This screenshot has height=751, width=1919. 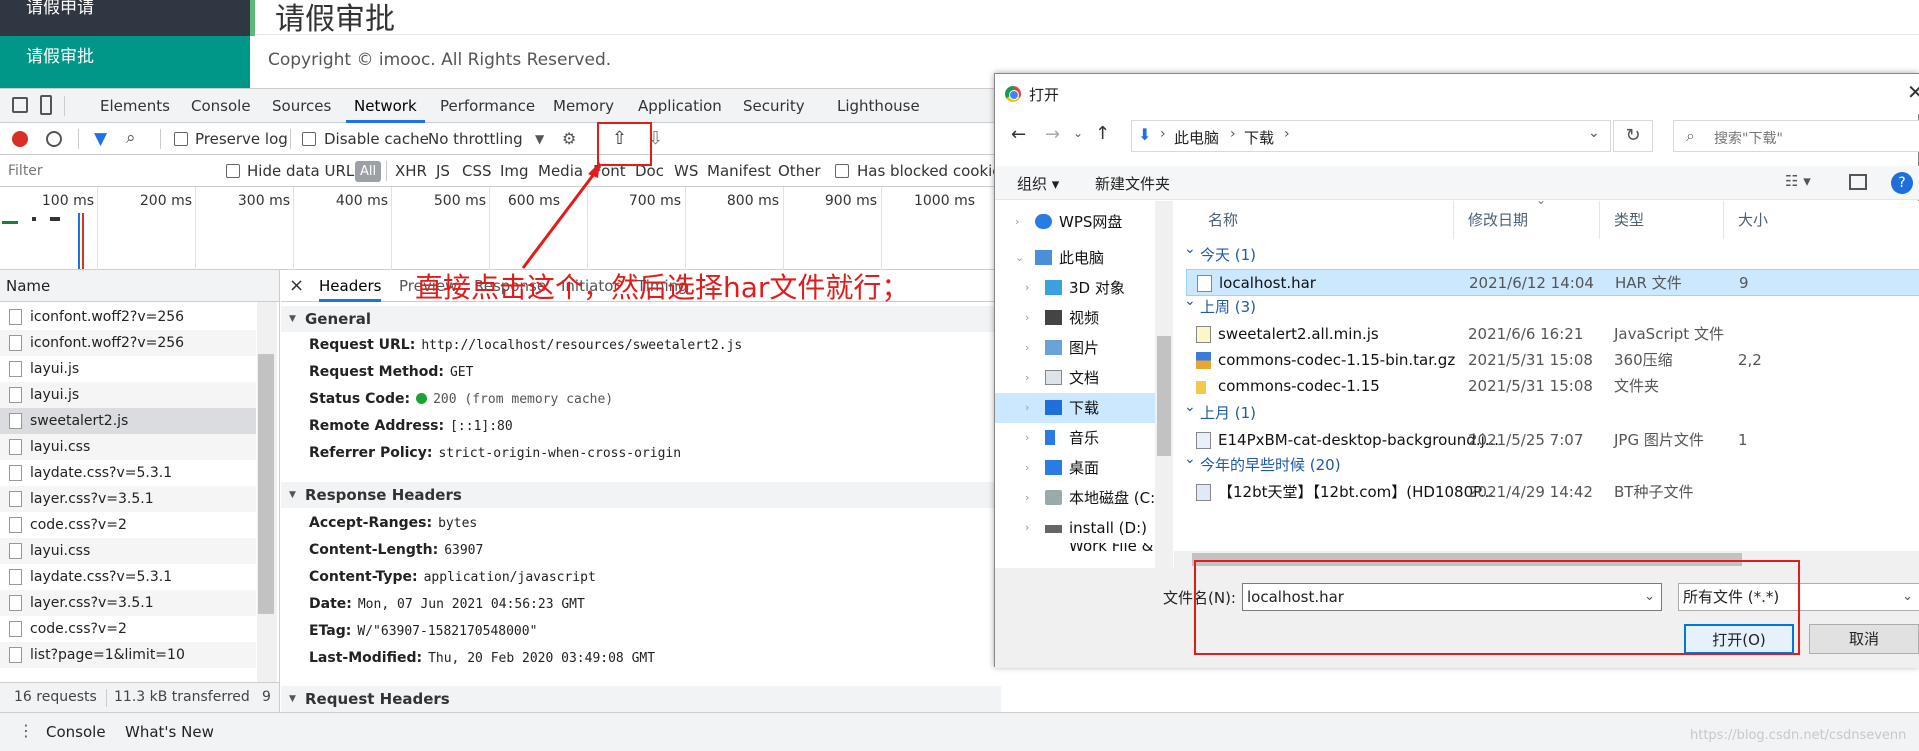 What do you see at coordinates (443, 171) in the screenshot?
I see `filter-js: JS` at bounding box center [443, 171].